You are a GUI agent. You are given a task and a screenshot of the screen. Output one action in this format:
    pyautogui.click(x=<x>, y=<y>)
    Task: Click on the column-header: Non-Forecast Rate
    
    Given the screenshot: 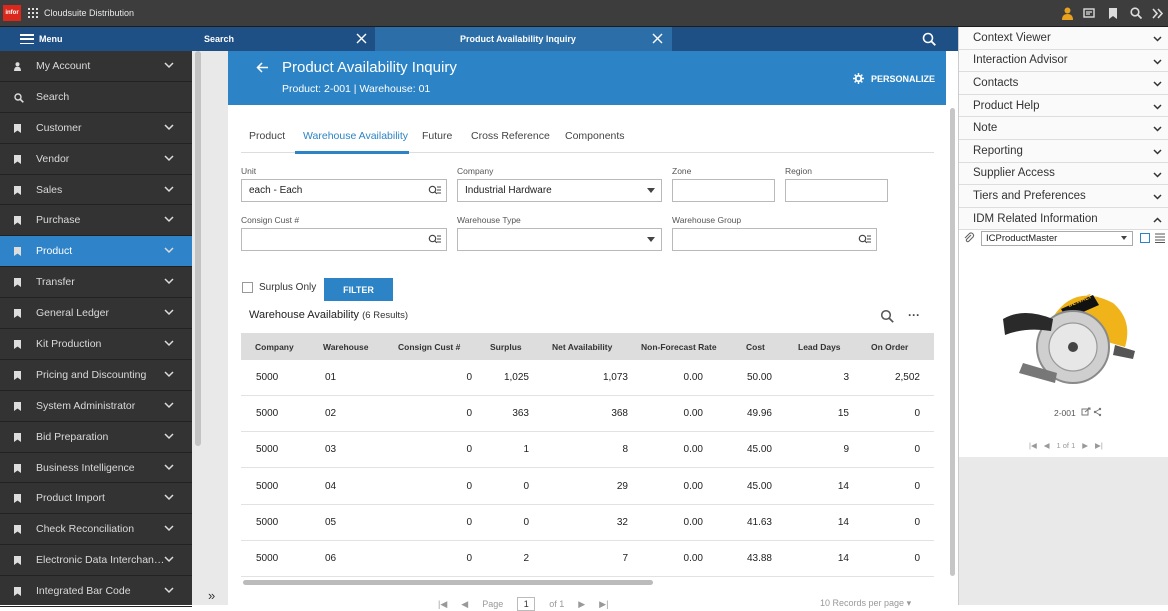 What is the action you would take?
    pyautogui.click(x=679, y=347)
    